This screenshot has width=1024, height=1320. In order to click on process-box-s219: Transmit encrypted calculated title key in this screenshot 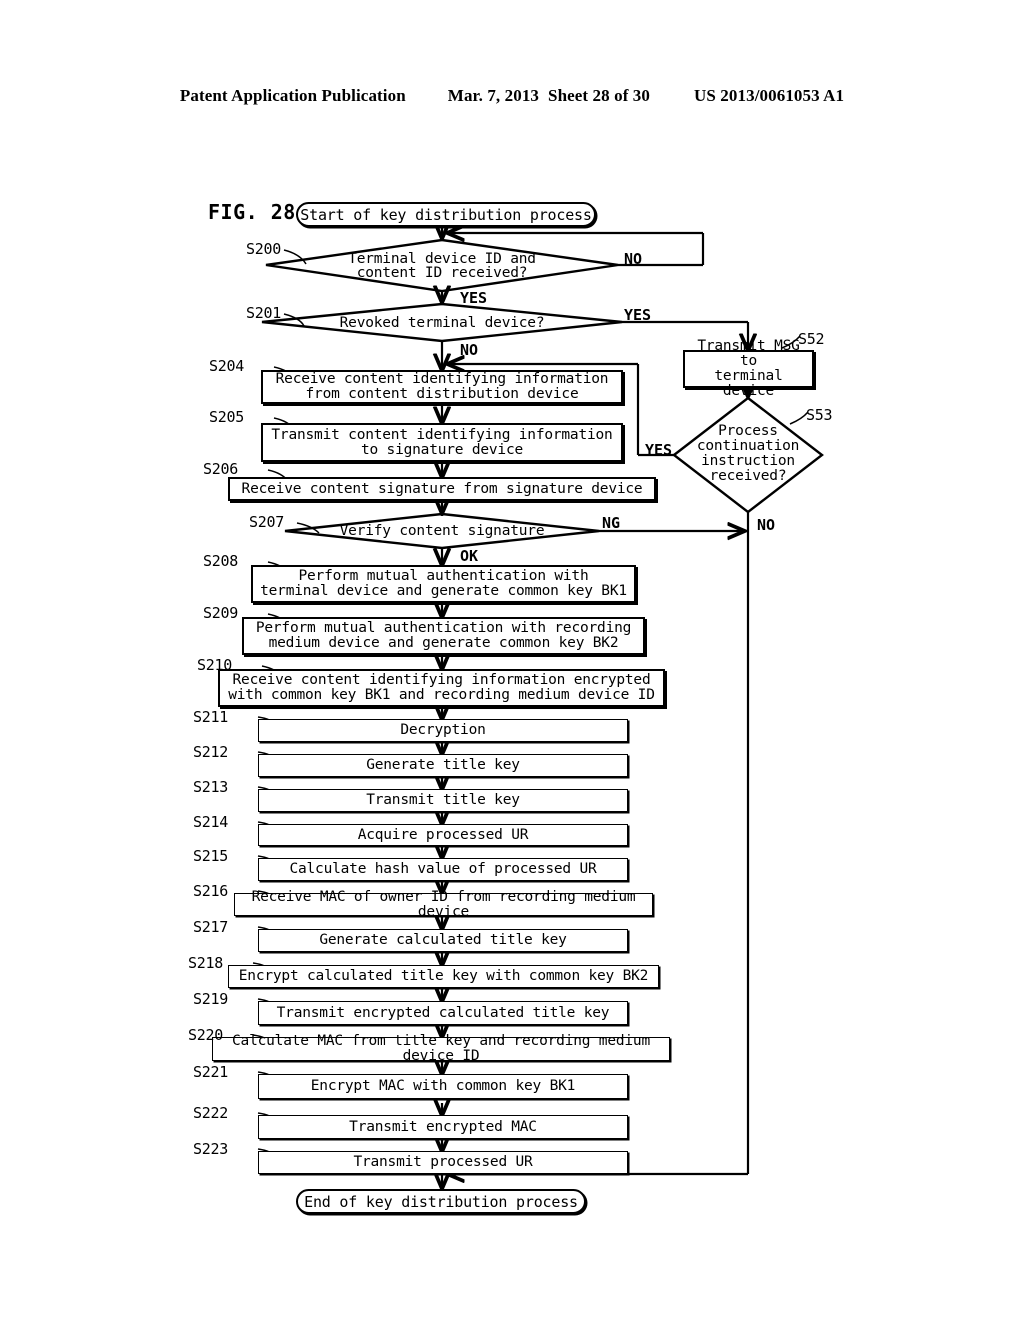, I will do `click(443, 1013)`.